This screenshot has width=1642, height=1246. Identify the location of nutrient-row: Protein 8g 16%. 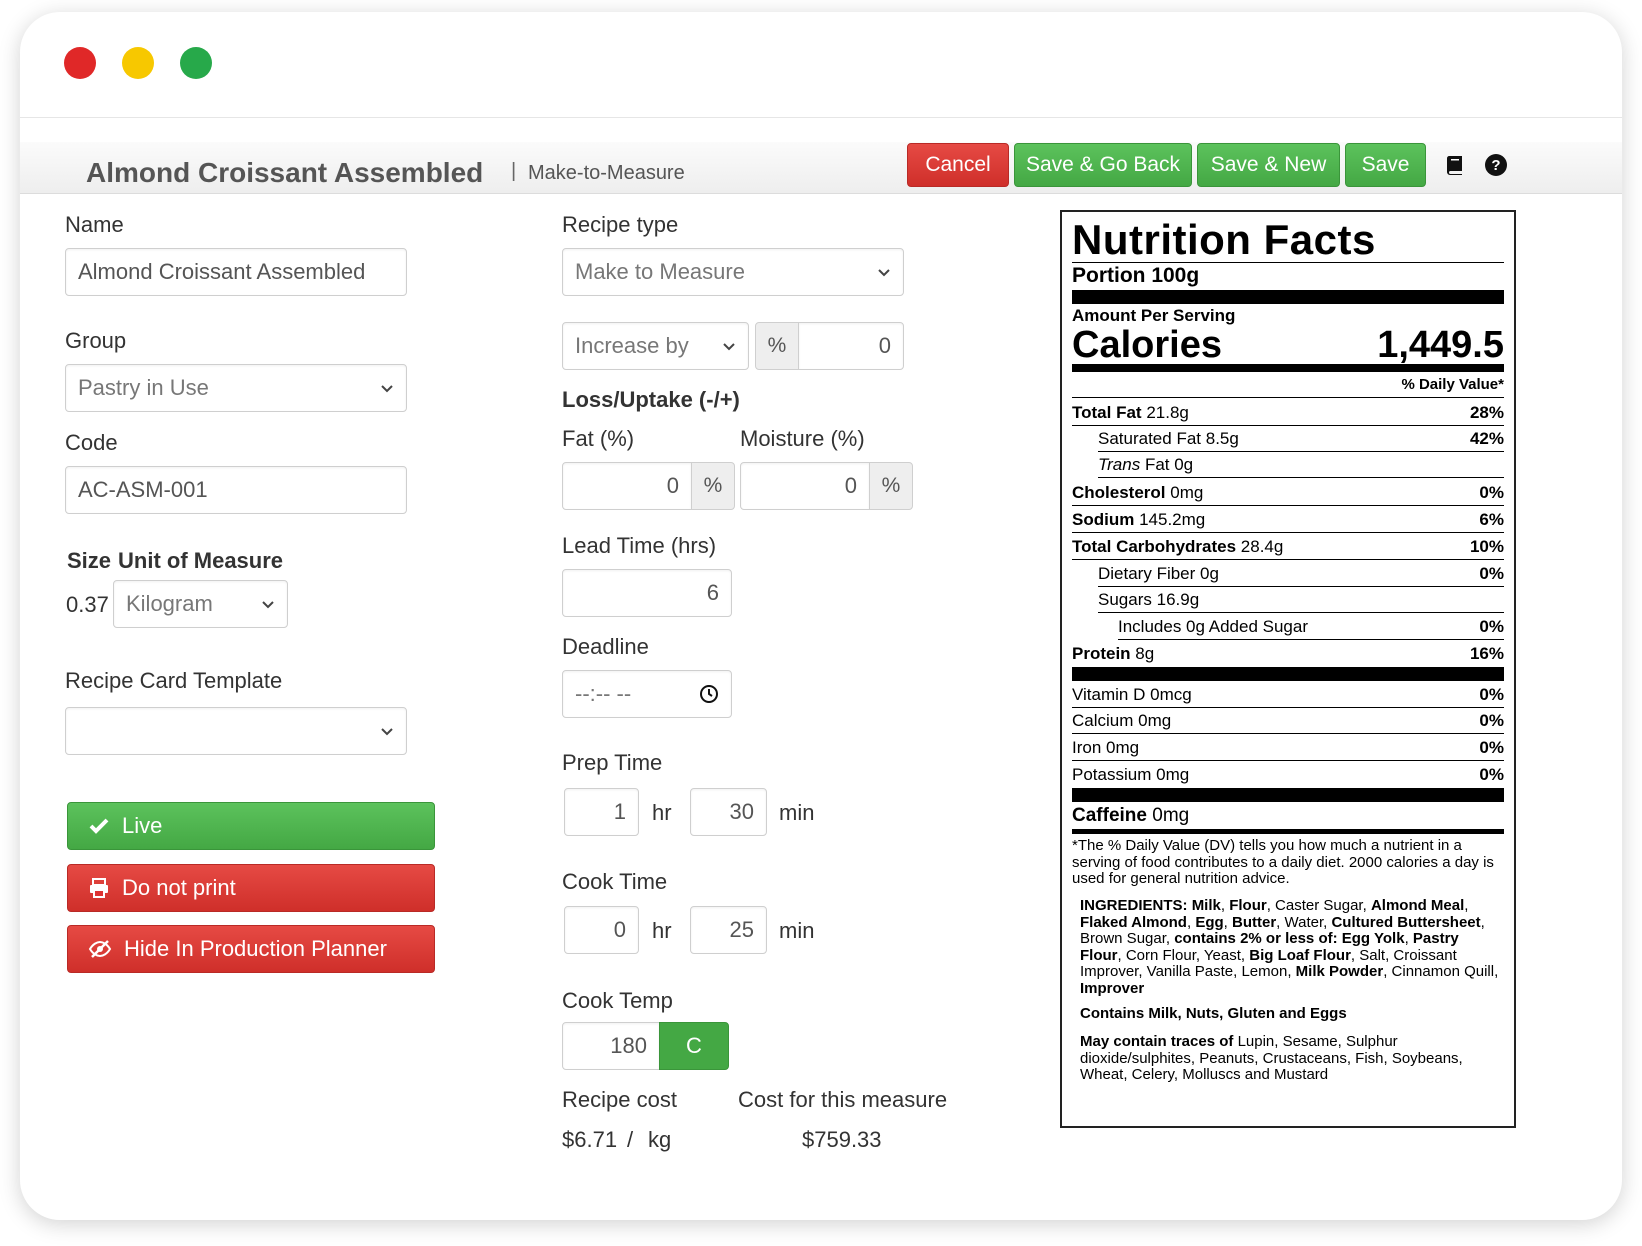
(1288, 653).